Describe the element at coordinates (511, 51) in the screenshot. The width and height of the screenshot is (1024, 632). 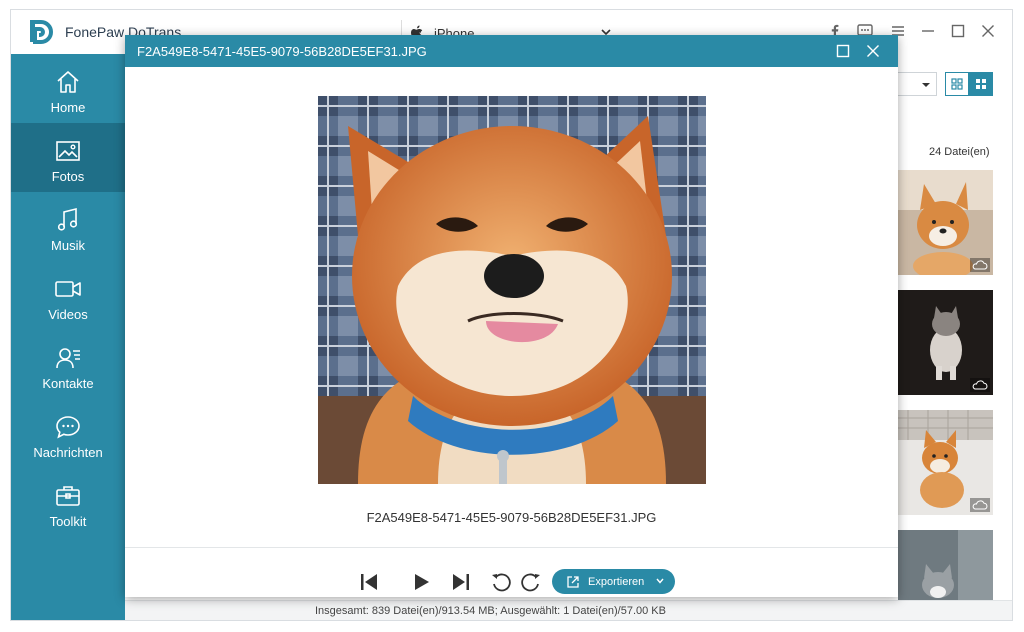
I see `dialog-header: F2A549E8-5471-45E5-9079-56B28DE5EF31.JPG` at that location.